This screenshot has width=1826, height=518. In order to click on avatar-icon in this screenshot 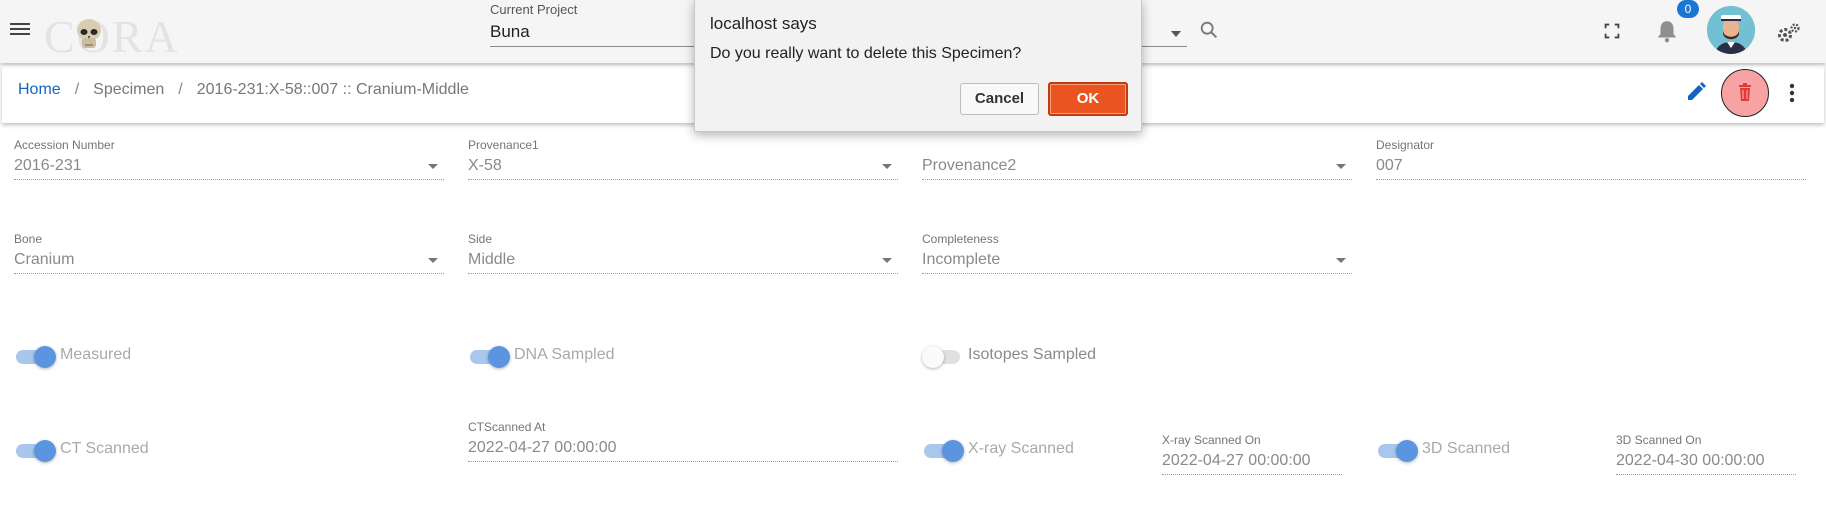, I will do `click(1731, 30)`.